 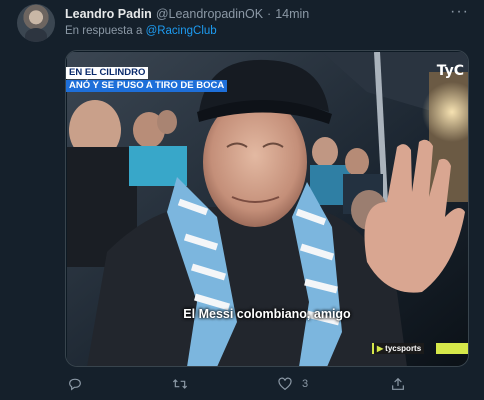 What do you see at coordinates (305, 384) in the screenshot?
I see `like-count: 3` at bounding box center [305, 384].